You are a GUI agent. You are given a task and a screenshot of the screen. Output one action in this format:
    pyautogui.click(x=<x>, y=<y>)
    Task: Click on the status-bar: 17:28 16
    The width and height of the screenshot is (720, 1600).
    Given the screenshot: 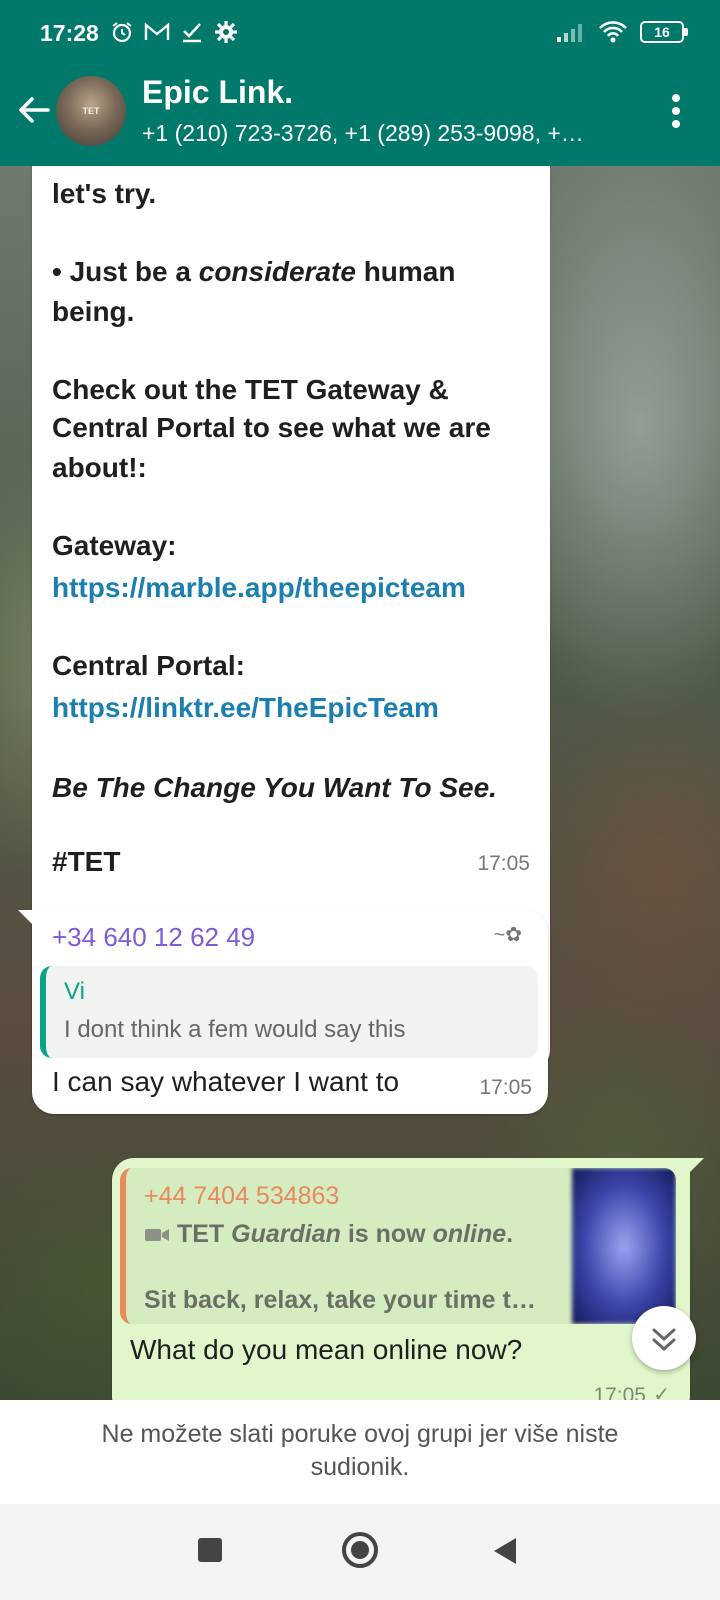 What is the action you would take?
    pyautogui.click(x=360, y=34)
    